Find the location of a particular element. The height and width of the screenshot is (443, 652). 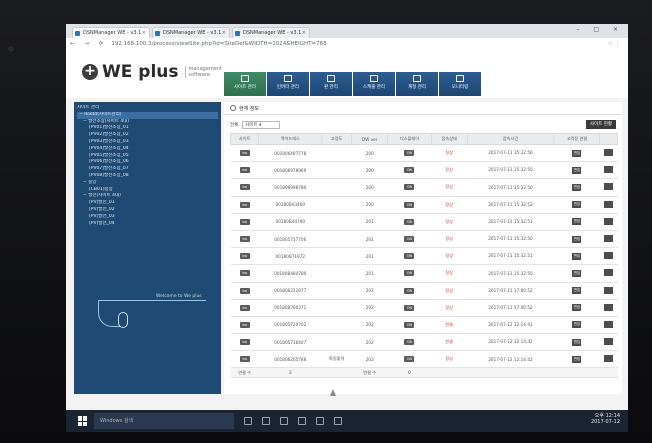

column-header: 디스플레이 is located at coordinates (409, 139).